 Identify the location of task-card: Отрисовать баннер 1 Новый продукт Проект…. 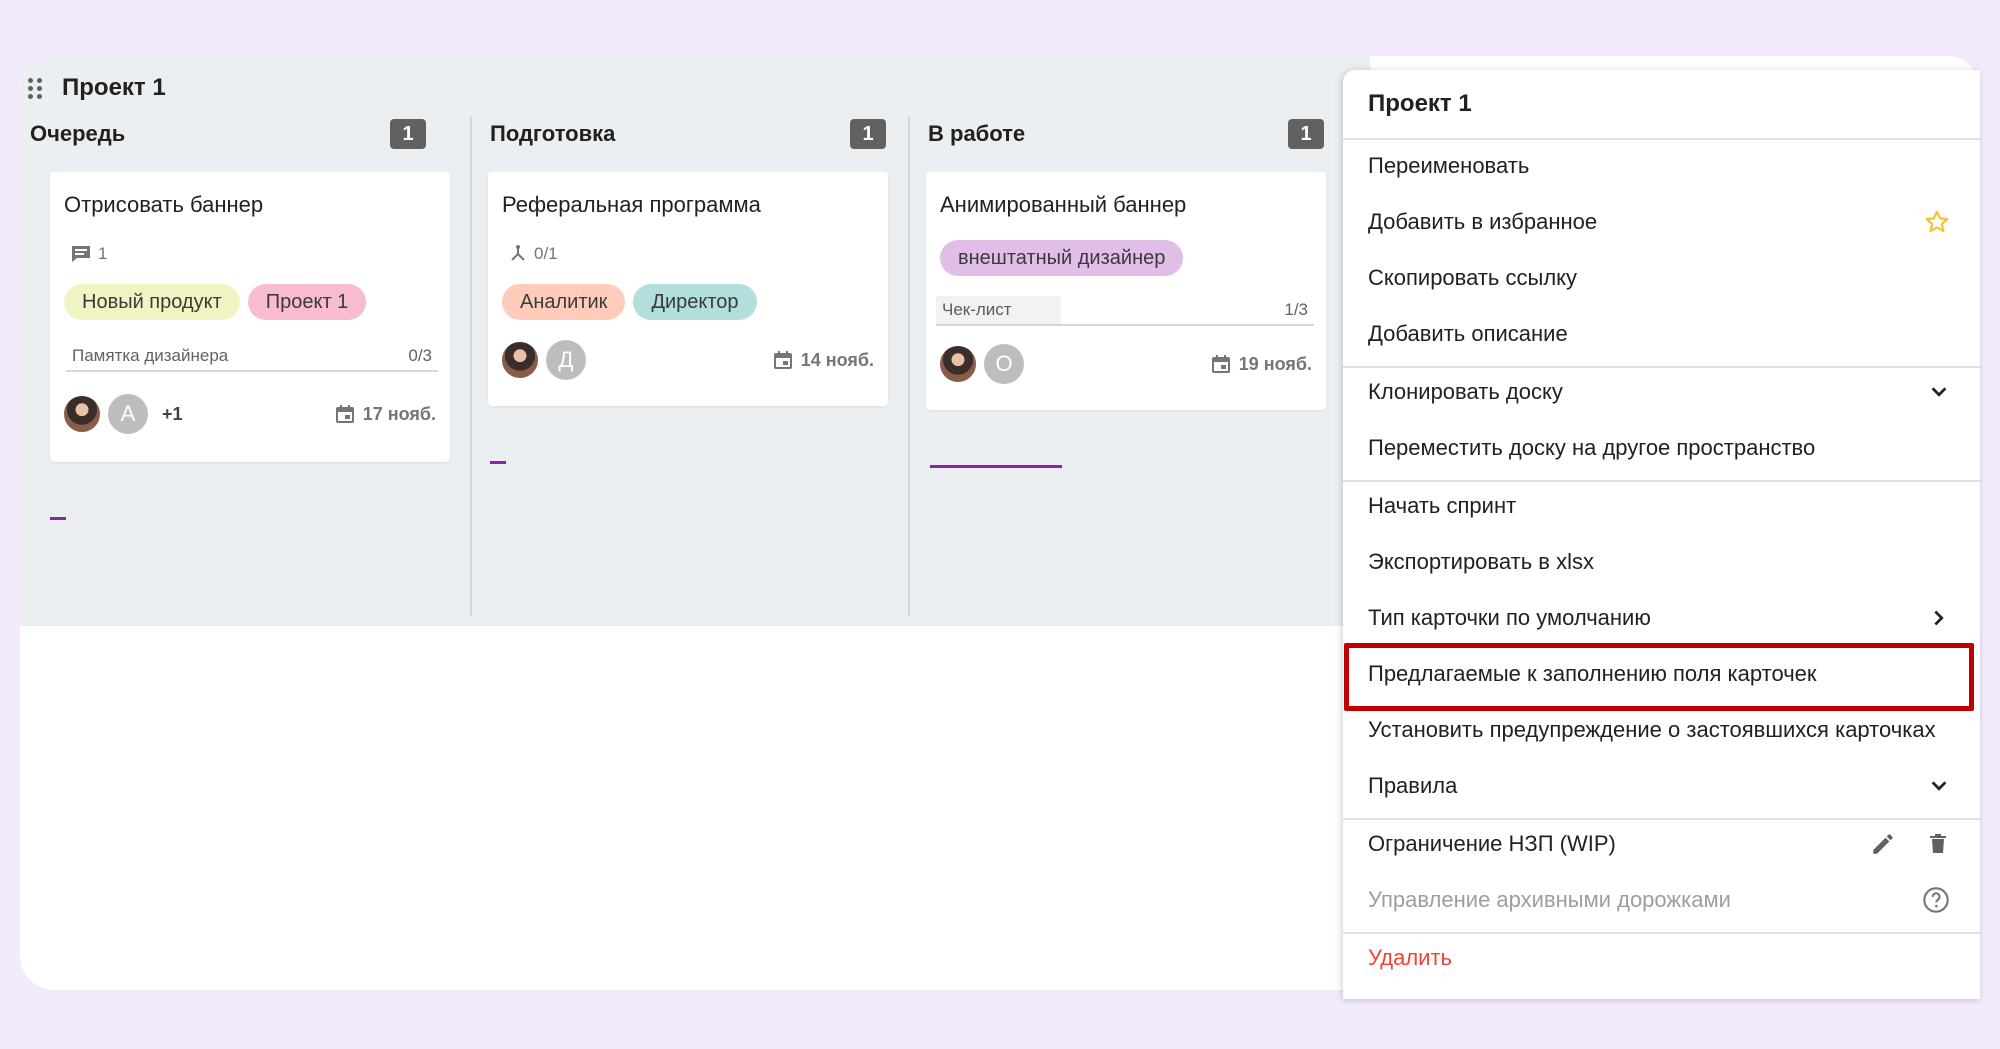
(250, 317).